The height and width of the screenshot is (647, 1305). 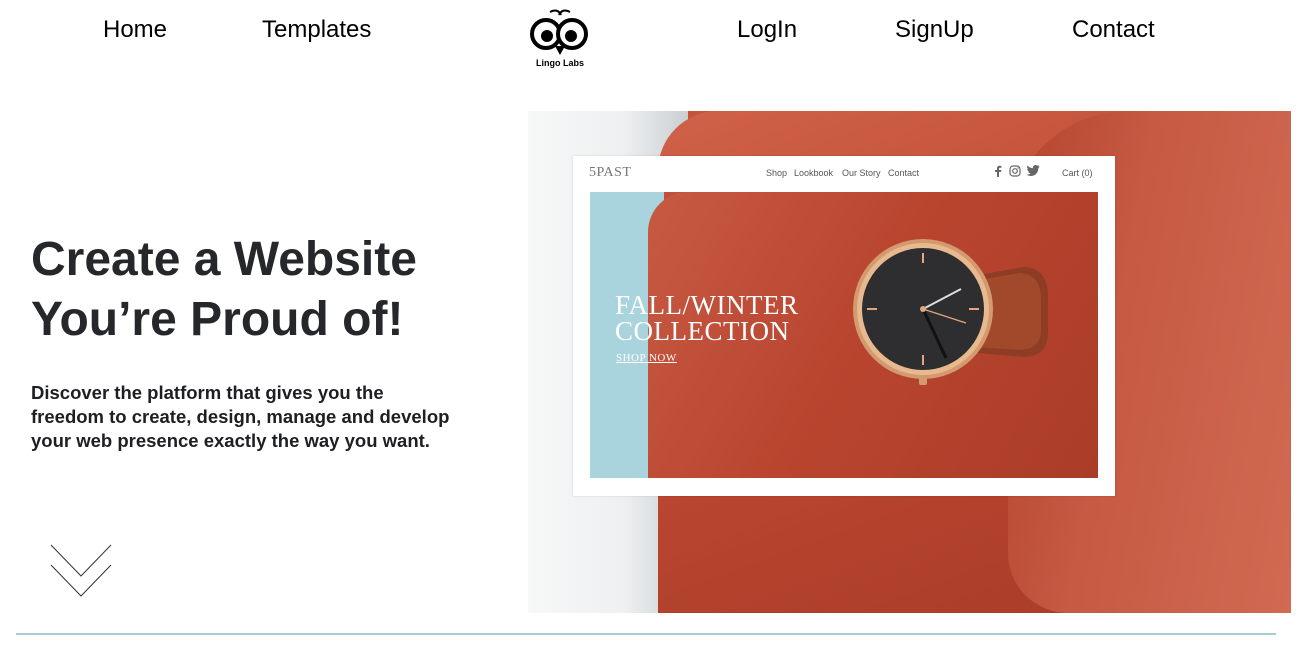 What do you see at coordinates (1077, 173) in the screenshot?
I see `mockup-cart: Cart (0)` at bounding box center [1077, 173].